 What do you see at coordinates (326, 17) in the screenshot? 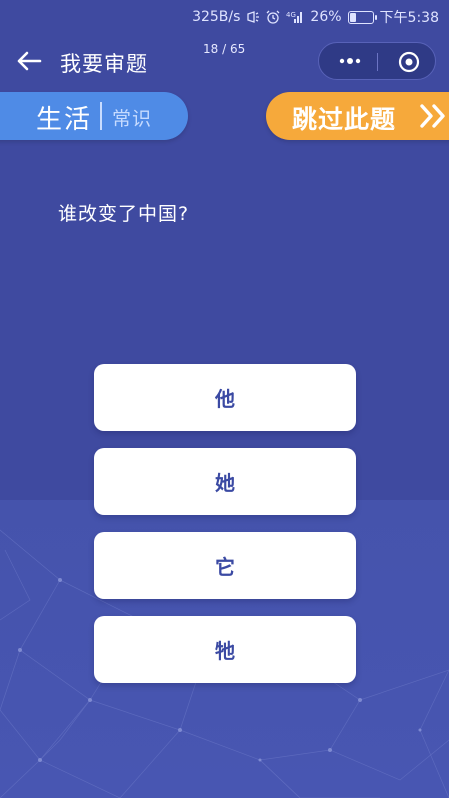
I see `battery-percent: 26%` at bounding box center [326, 17].